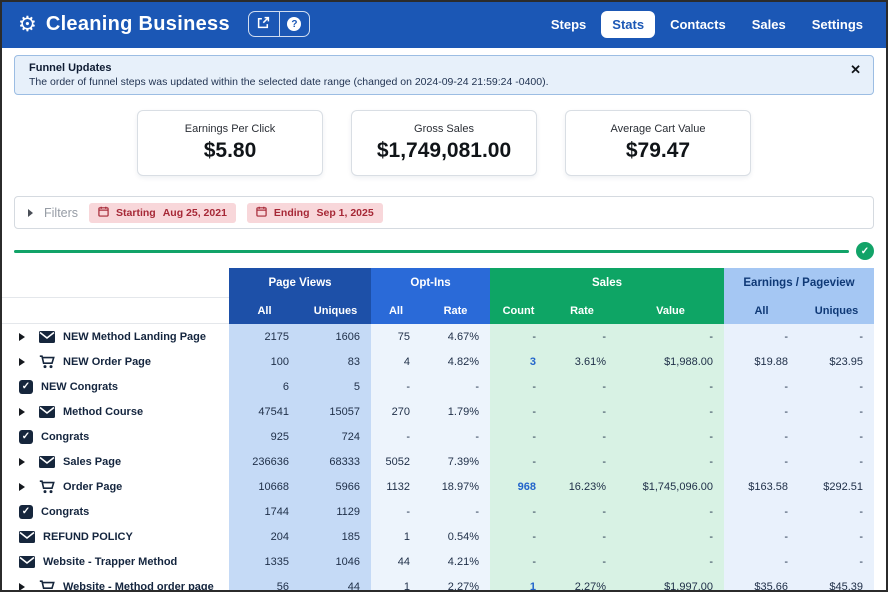 Image resolution: width=888 pixels, height=592 pixels. I want to click on cell-pv: 724, so click(335, 436).